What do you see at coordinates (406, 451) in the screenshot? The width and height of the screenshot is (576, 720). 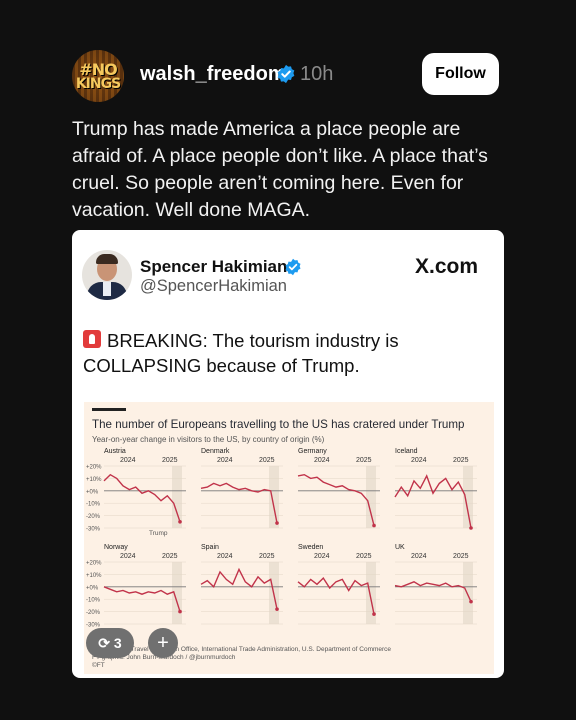 I see `panel-title-iceland: Iceland` at bounding box center [406, 451].